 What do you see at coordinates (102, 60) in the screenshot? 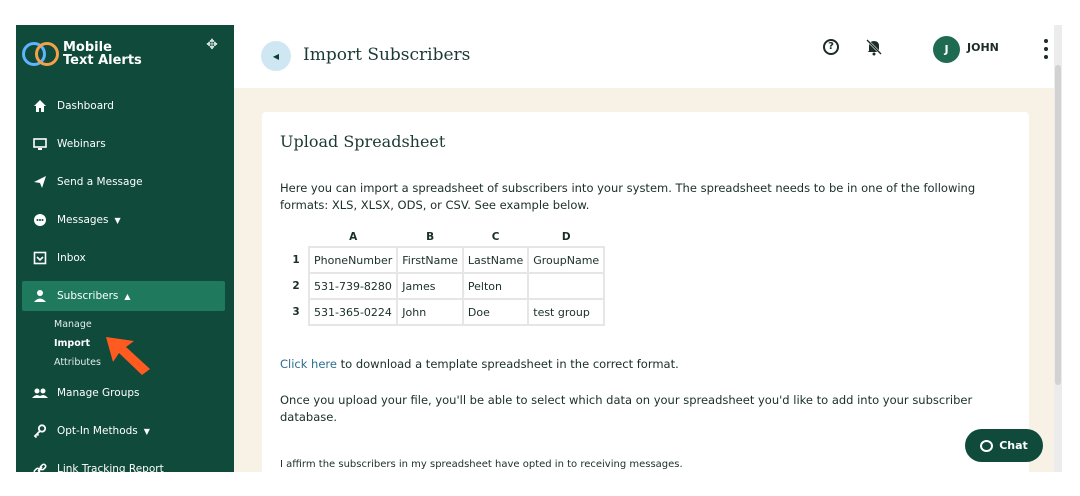
I see `brand-name-line2: Text Alerts` at bounding box center [102, 60].